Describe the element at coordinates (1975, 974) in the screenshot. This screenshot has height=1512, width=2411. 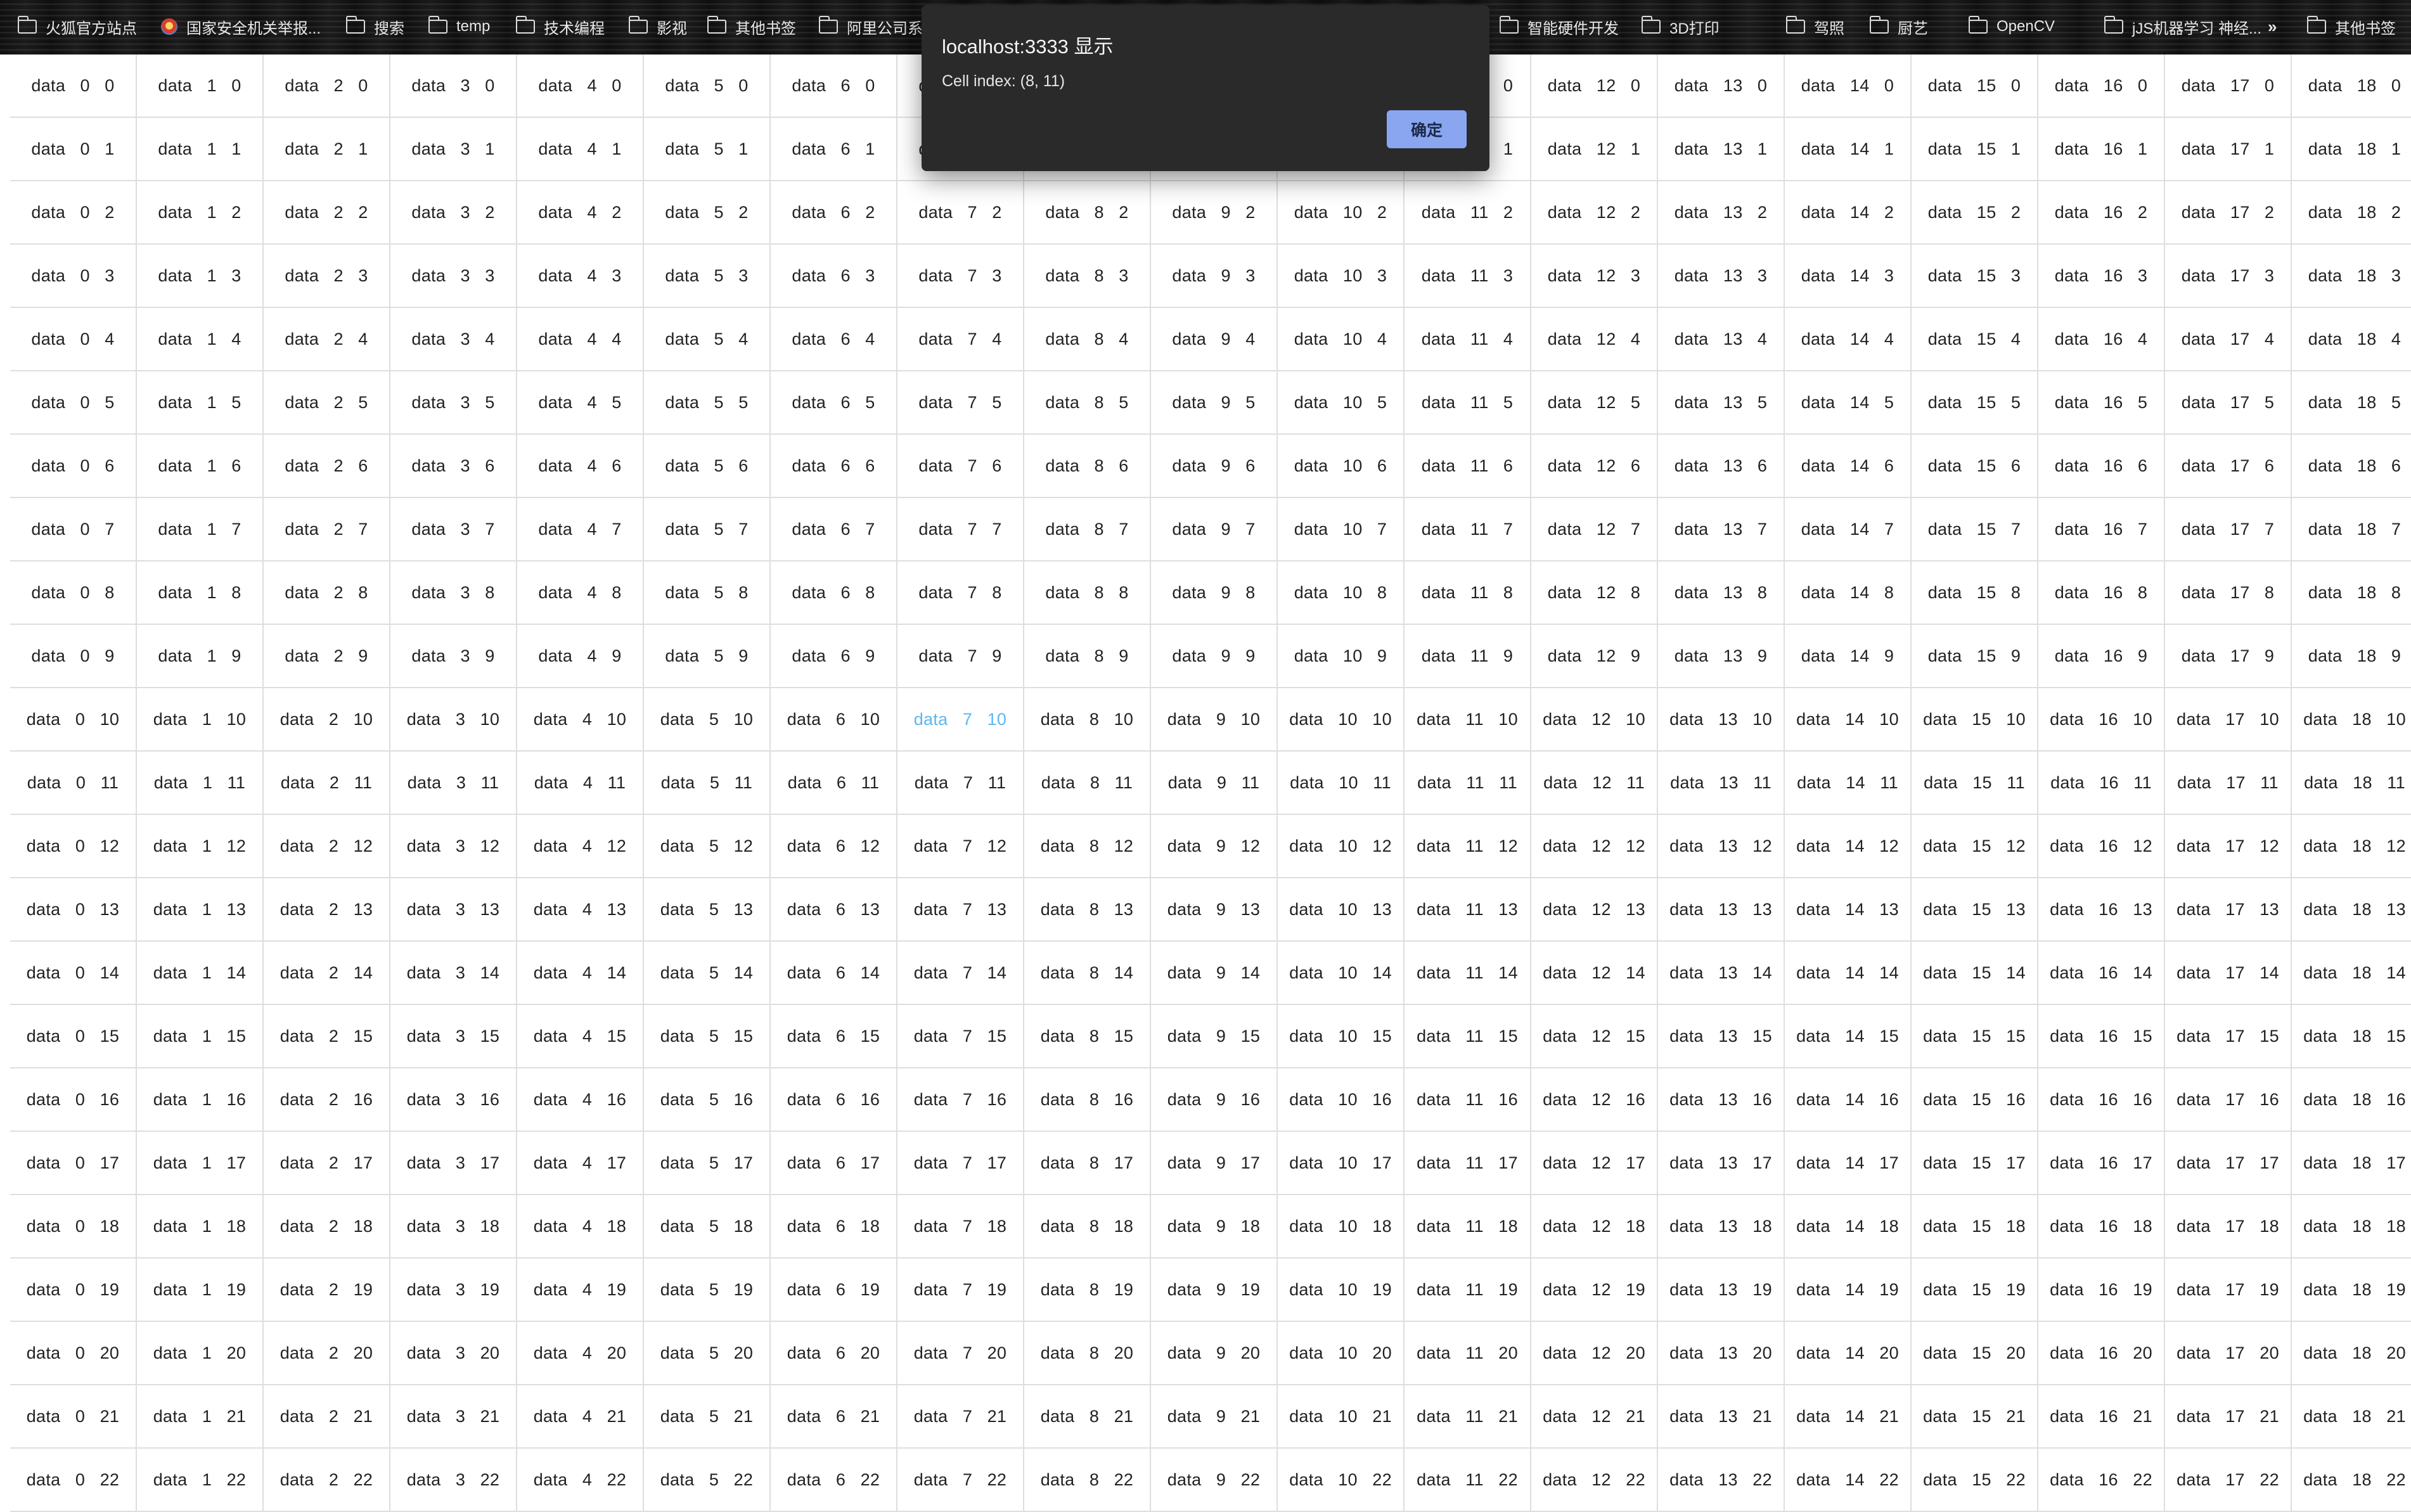
I see `grid-cell: data 15 14` at that location.